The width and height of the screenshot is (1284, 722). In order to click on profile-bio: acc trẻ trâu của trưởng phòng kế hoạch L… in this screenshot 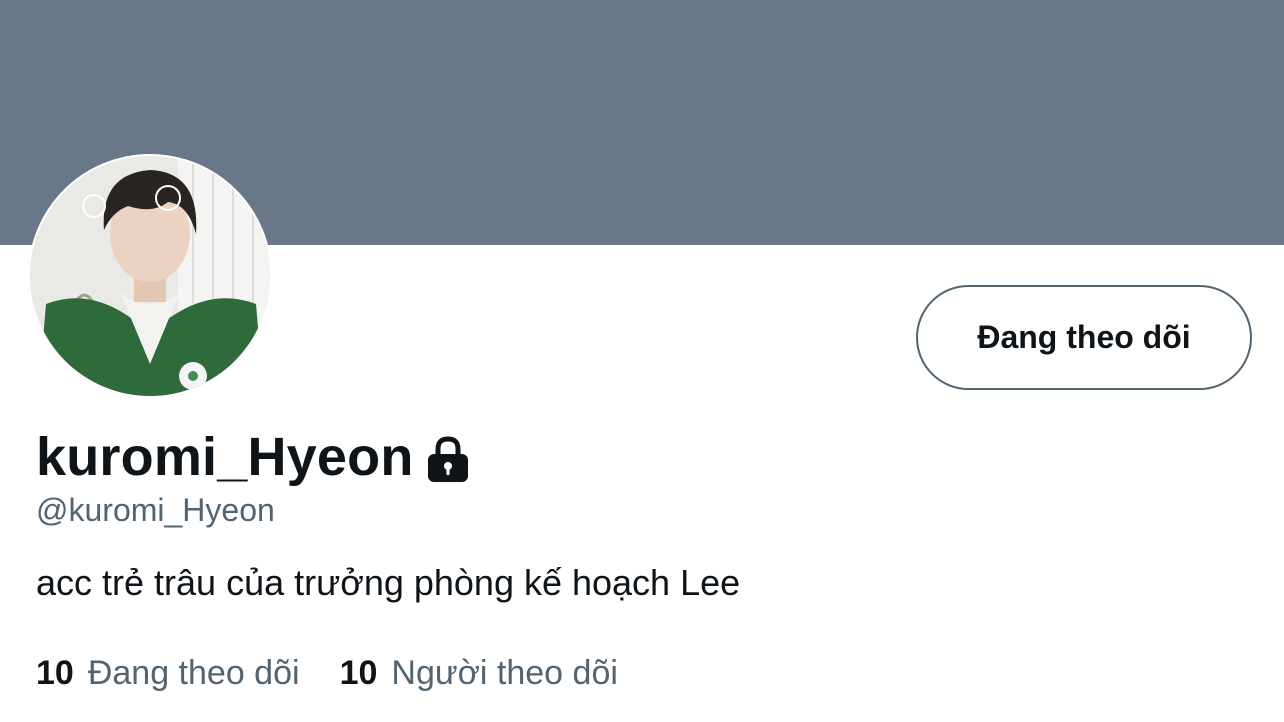, I will do `click(388, 582)`.